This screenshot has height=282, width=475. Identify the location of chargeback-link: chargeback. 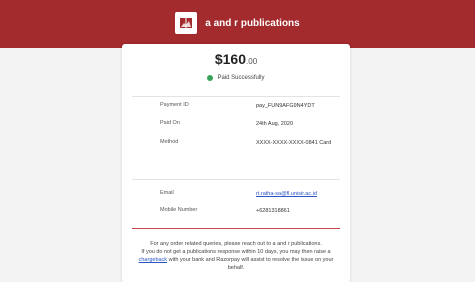
(153, 260).